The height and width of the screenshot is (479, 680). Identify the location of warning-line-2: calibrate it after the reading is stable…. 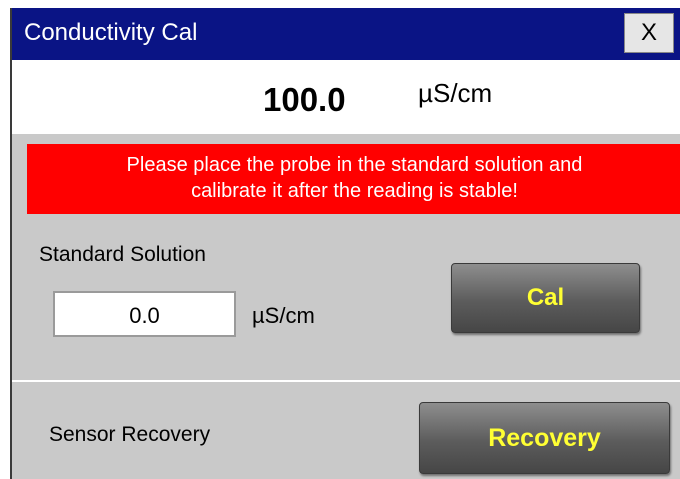
(354, 191).